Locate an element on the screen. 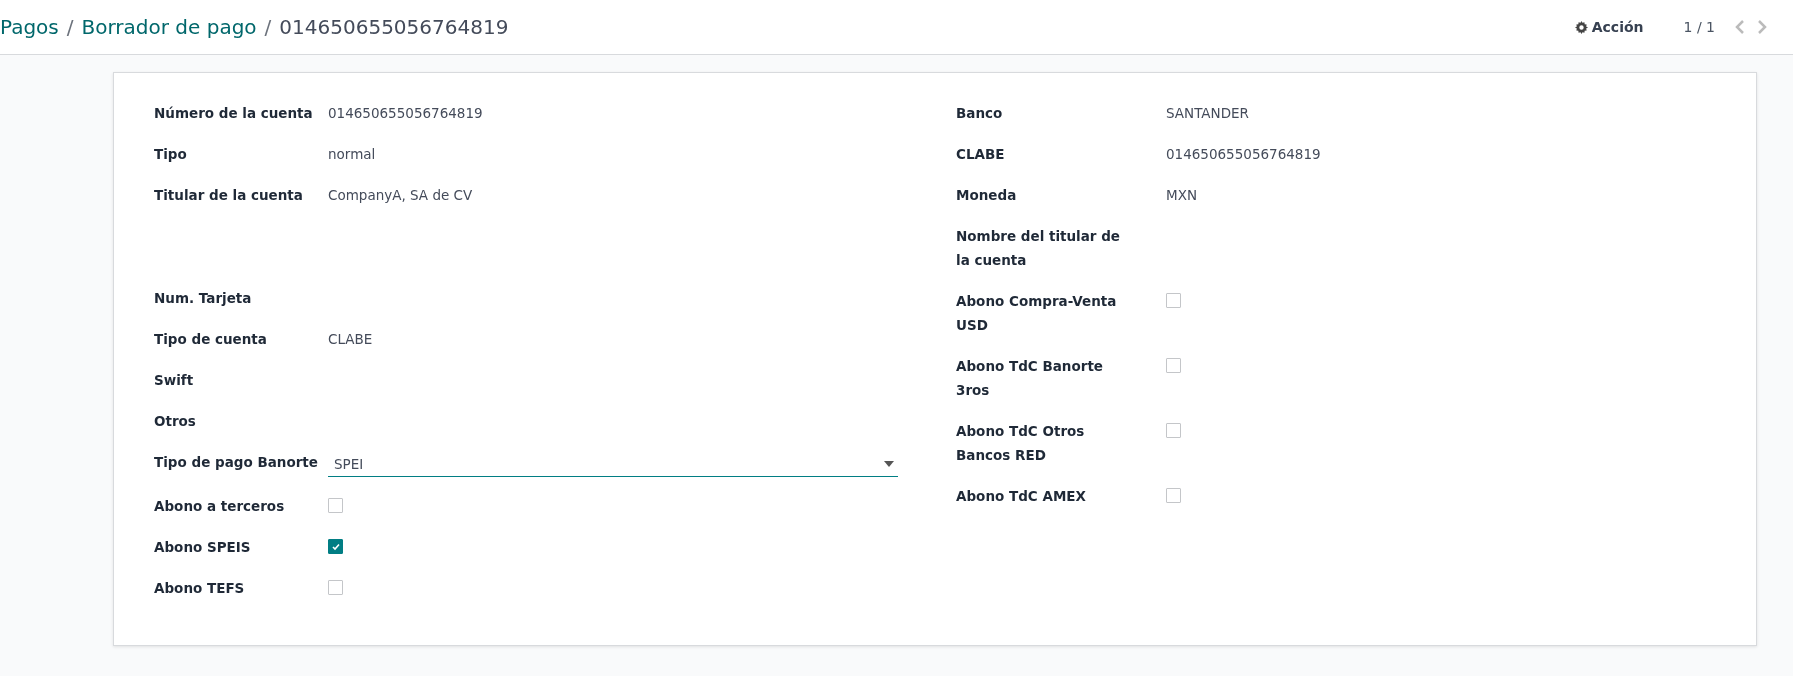  field-label: Abono TEFS is located at coordinates (200, 588).